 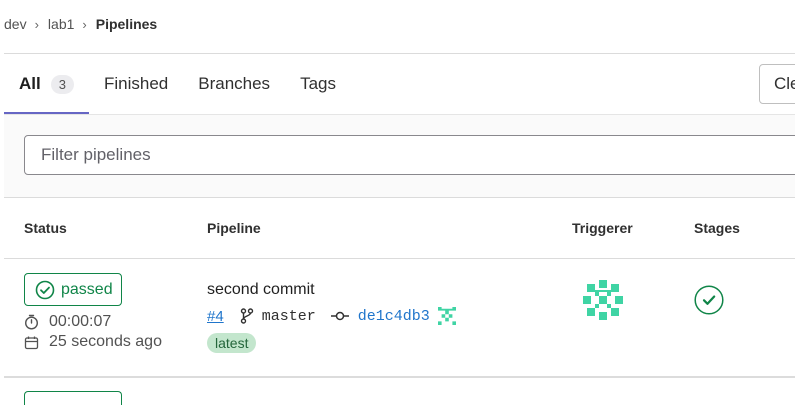 What do you see at coordinates (45, 289) in the screenshot?
I see `status-success-icon` at bounding box center [45, 289].